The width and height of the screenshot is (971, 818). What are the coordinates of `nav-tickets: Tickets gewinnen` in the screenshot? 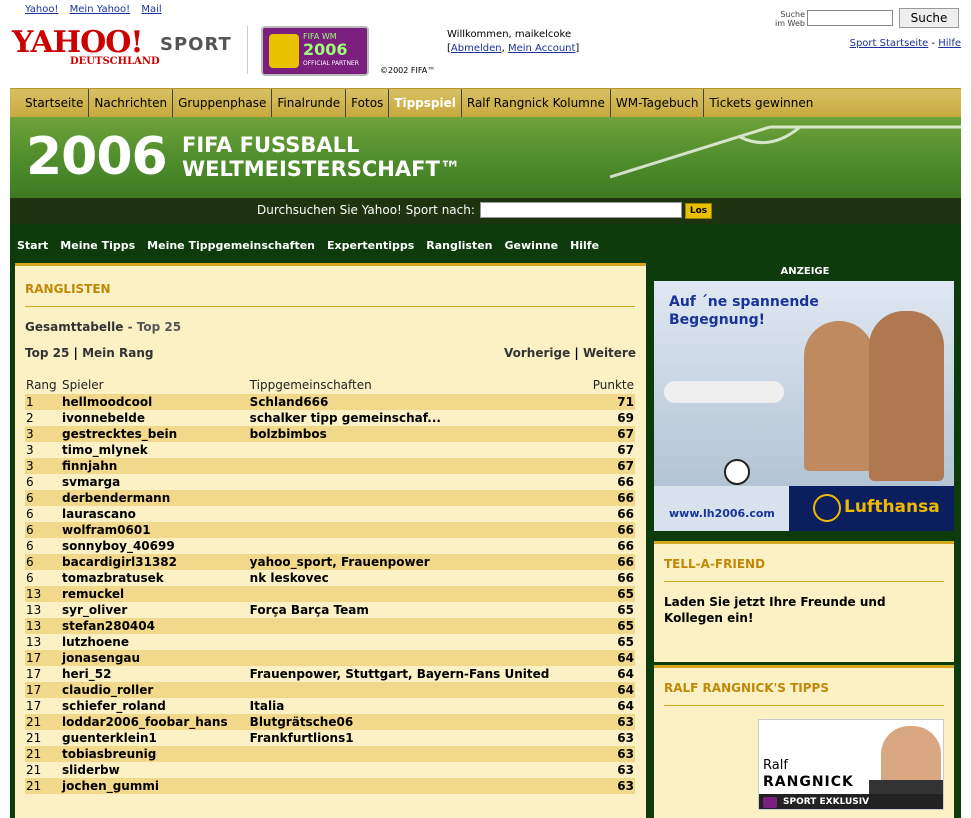 It's located at (761, 103).